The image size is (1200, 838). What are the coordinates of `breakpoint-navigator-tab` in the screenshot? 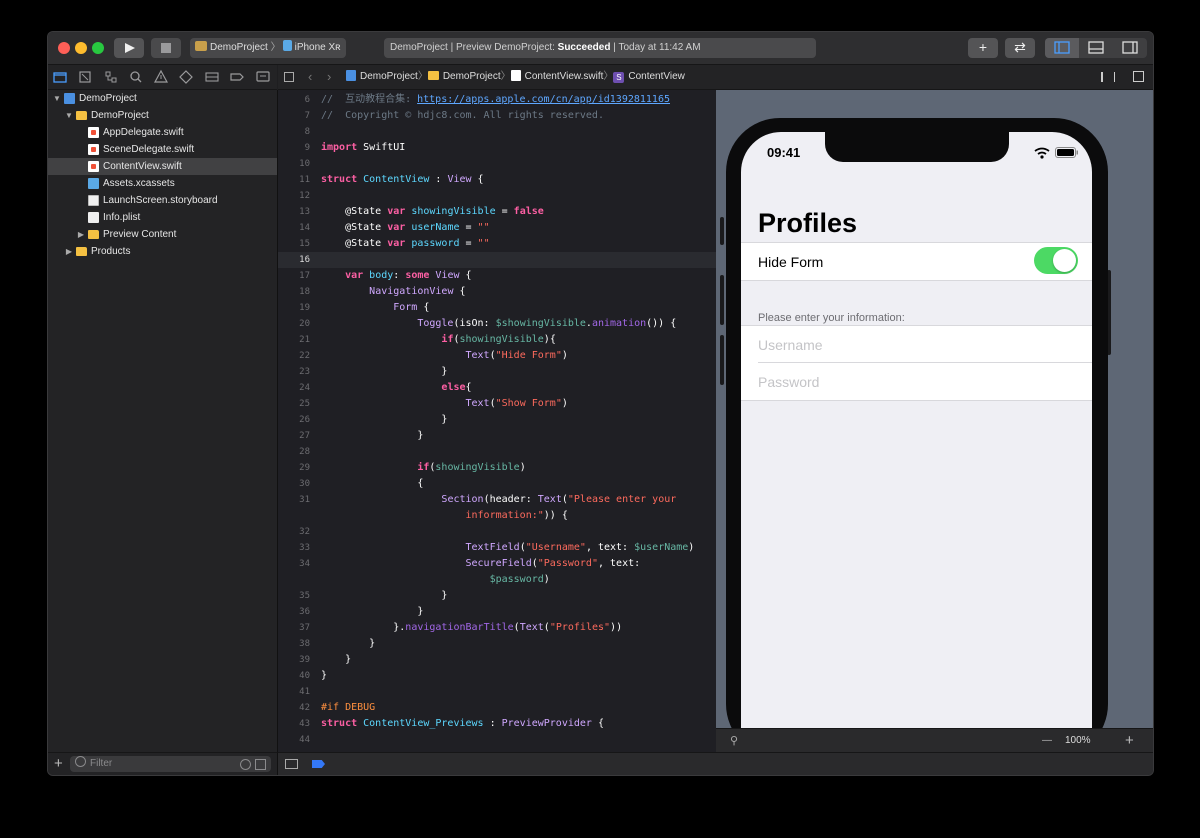 It's located at (237, 77).